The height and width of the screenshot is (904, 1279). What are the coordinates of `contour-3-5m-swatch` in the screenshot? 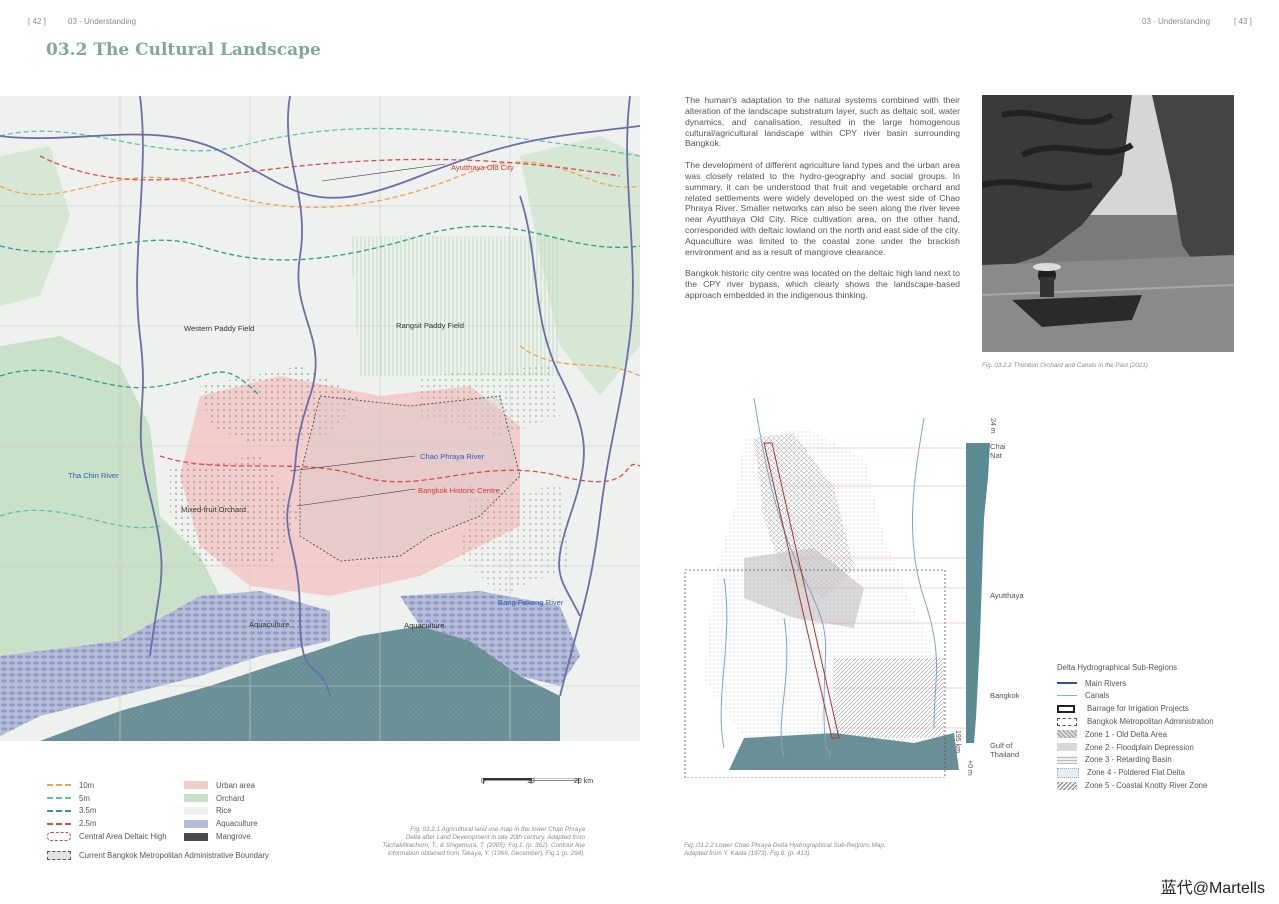 It's located at (59, 810).